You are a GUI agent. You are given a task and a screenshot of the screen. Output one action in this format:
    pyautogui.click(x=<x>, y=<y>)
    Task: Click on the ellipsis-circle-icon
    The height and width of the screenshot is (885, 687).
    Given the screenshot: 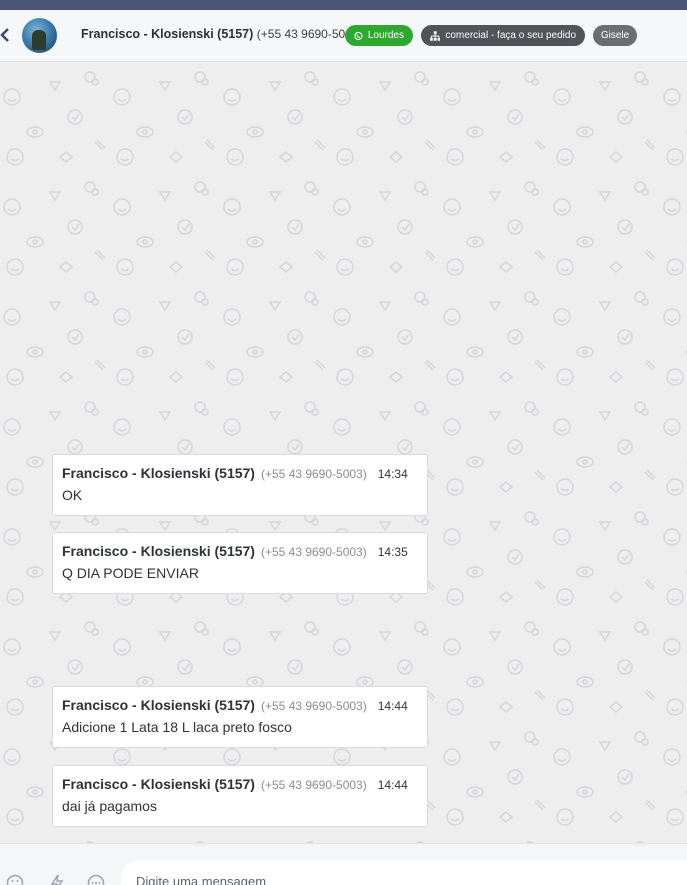 What is the action you would take?
    pyautogui.click(x=96, y=879)
    